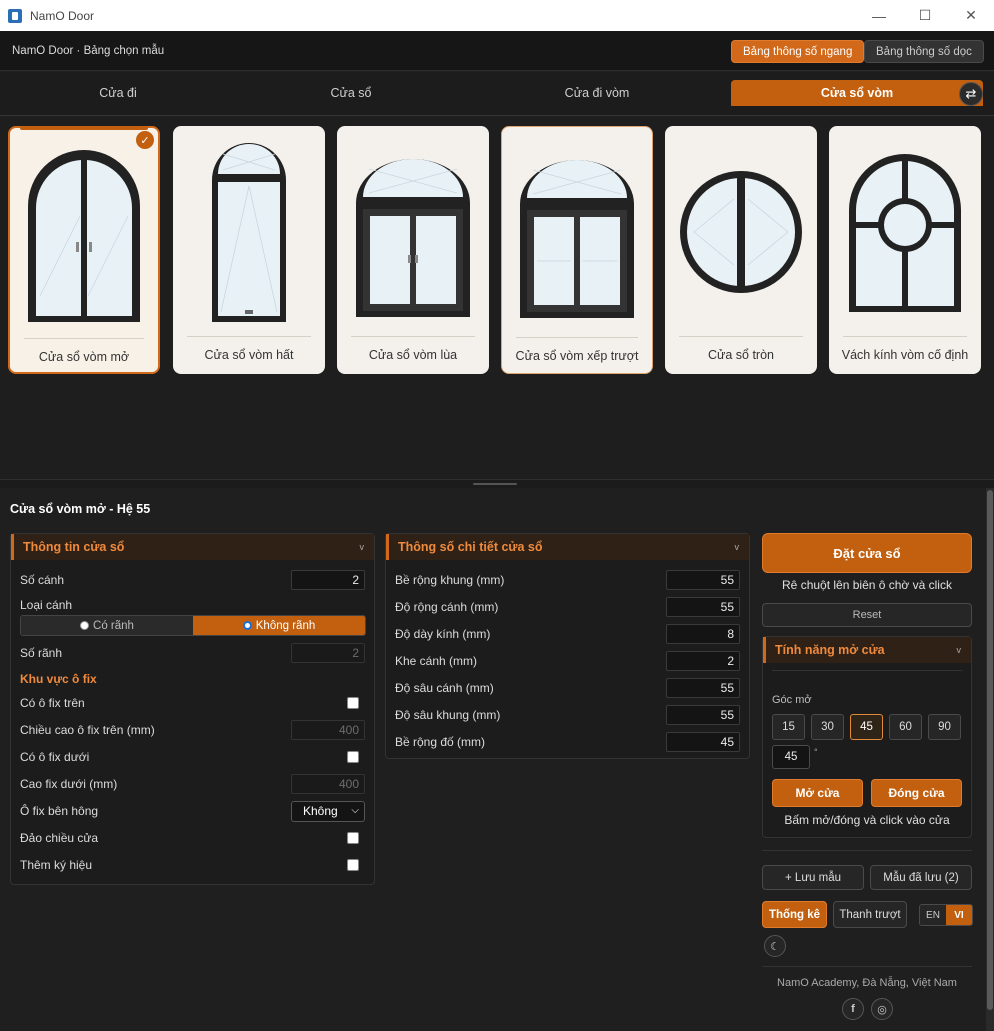  What do you see at coordinates (118, 93) in the screenshot?
I see `tab-cua-di: Cửa đi` at bounding box center [118, 93].